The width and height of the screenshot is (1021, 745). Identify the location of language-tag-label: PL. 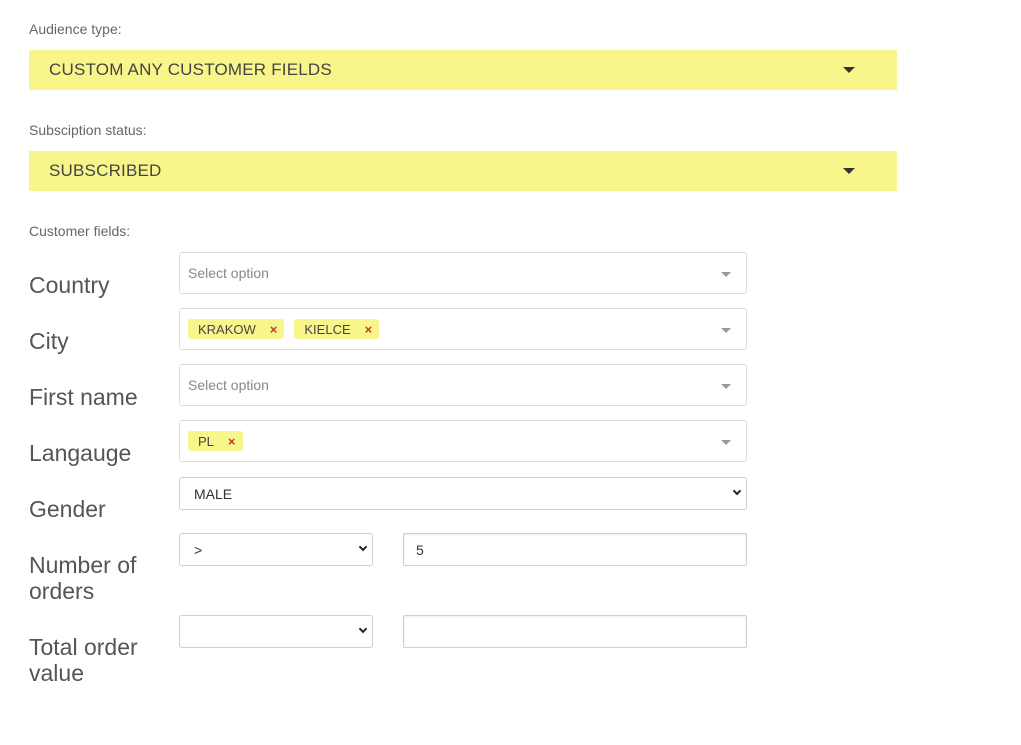
(206, 441).